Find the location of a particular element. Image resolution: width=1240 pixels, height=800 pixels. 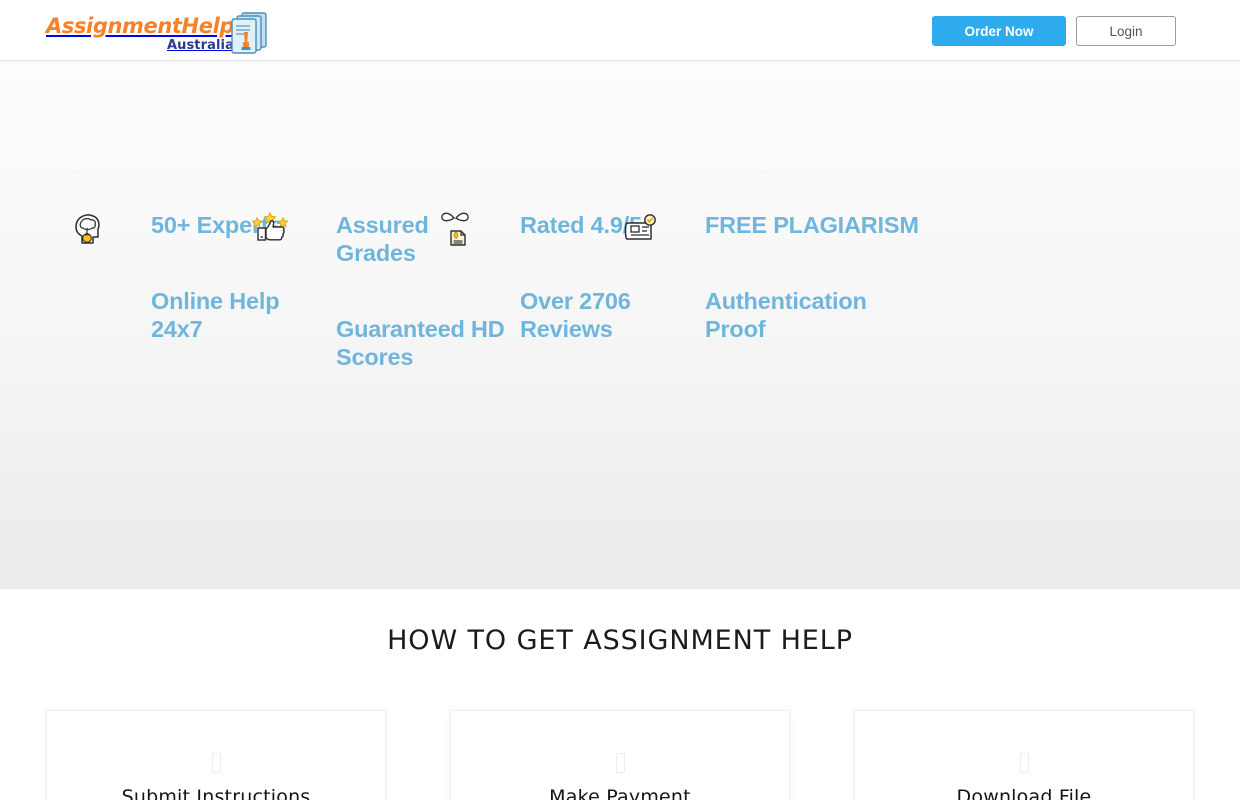

header-actions: Order Now Login is located at coordinates (1054, 31).